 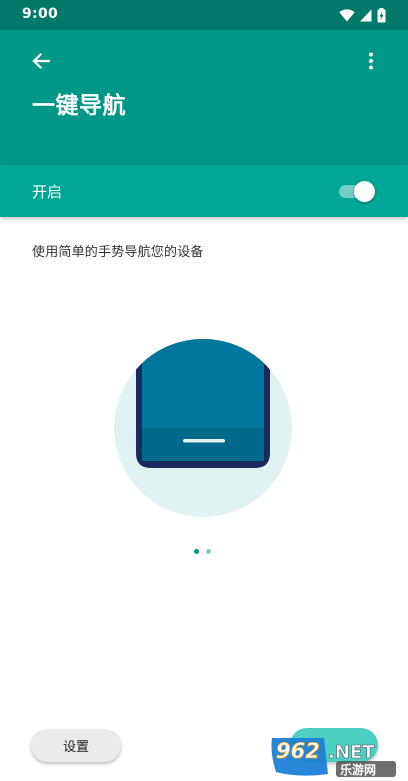 What do you see at coordinates (366, 15) in the screenshot?
I see `cell-signal-icon` at bounding box center [366, 15].